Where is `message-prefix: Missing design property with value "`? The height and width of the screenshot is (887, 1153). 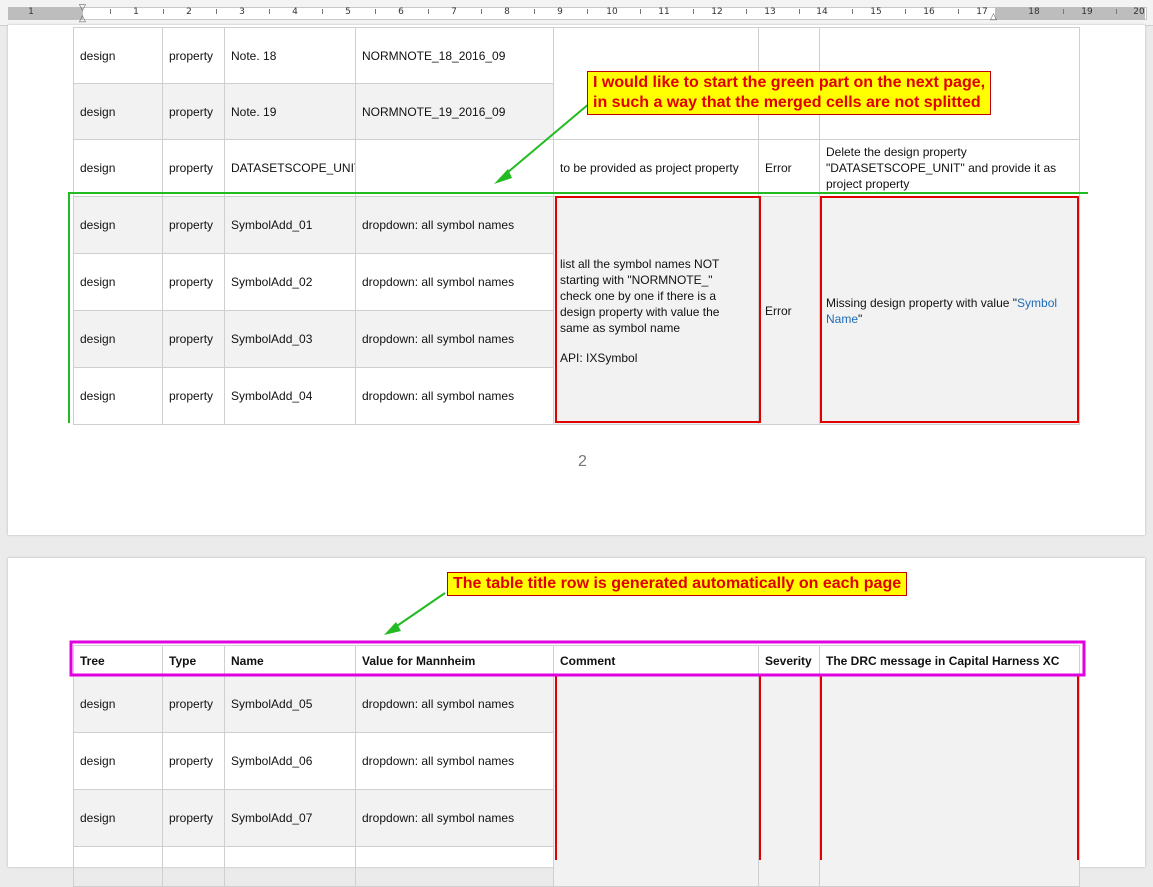 message-prefix: Missing design property with value " is located at coordinates (922, 302).